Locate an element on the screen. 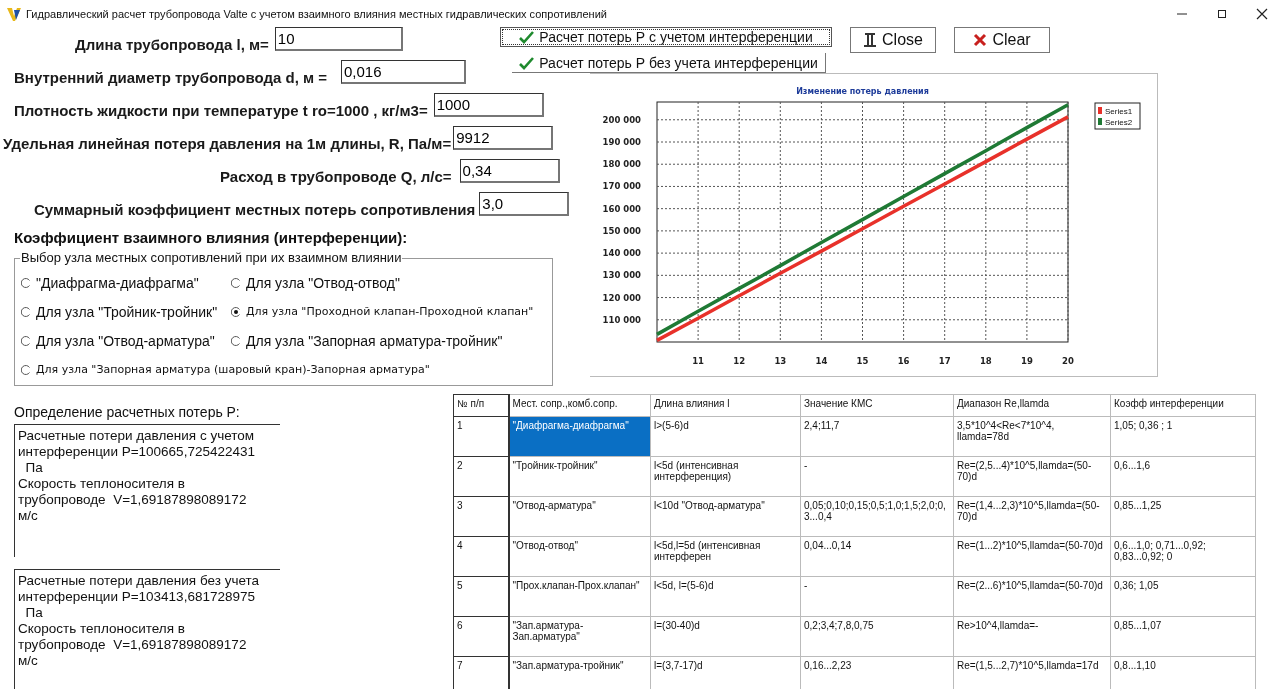 The height and width of the screenshot is (689, 1280). y-tick-label: 140 000 is located at coordinates (621, 253).